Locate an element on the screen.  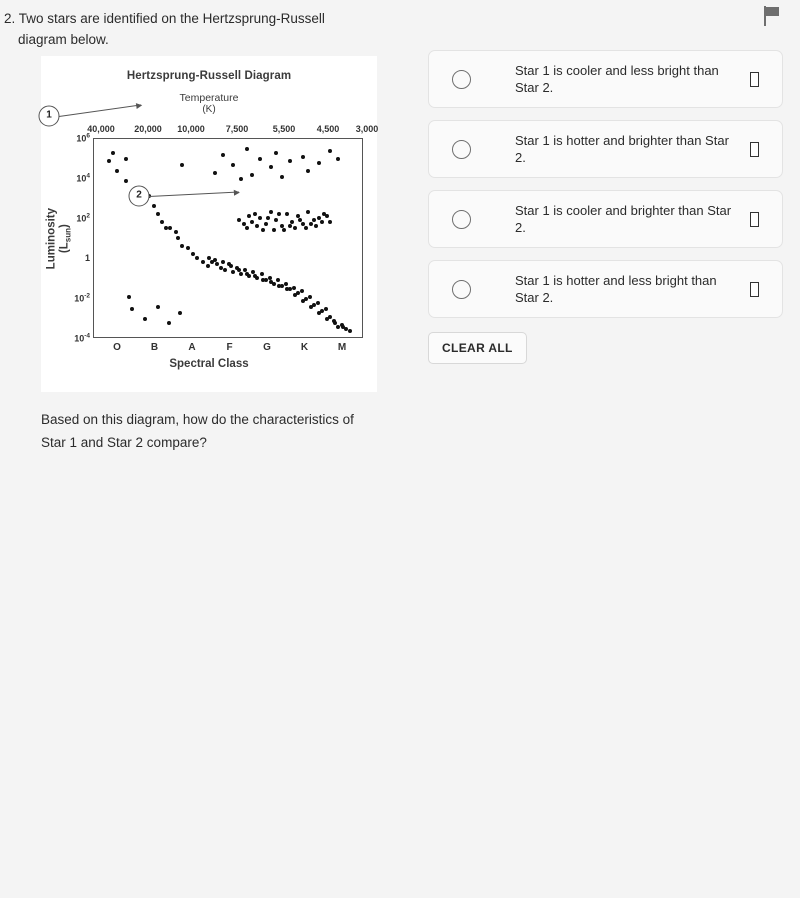
spectral-class-tick-row: OBAFGKM is located at coordinates (228, 349).